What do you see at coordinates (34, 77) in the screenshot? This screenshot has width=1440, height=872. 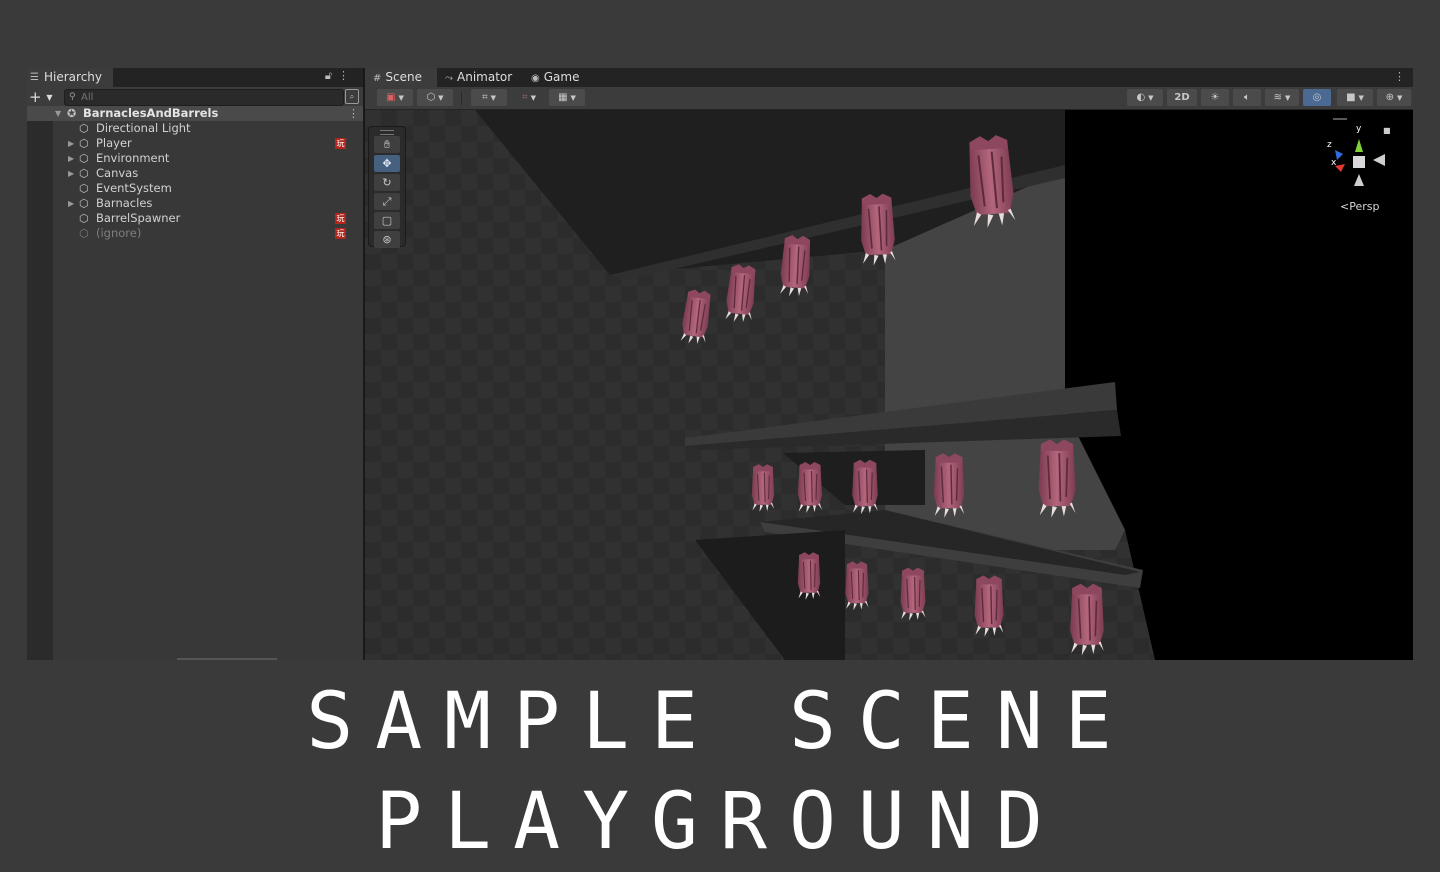 I see `list-icon: ☰` at bounding box center [34, 77].